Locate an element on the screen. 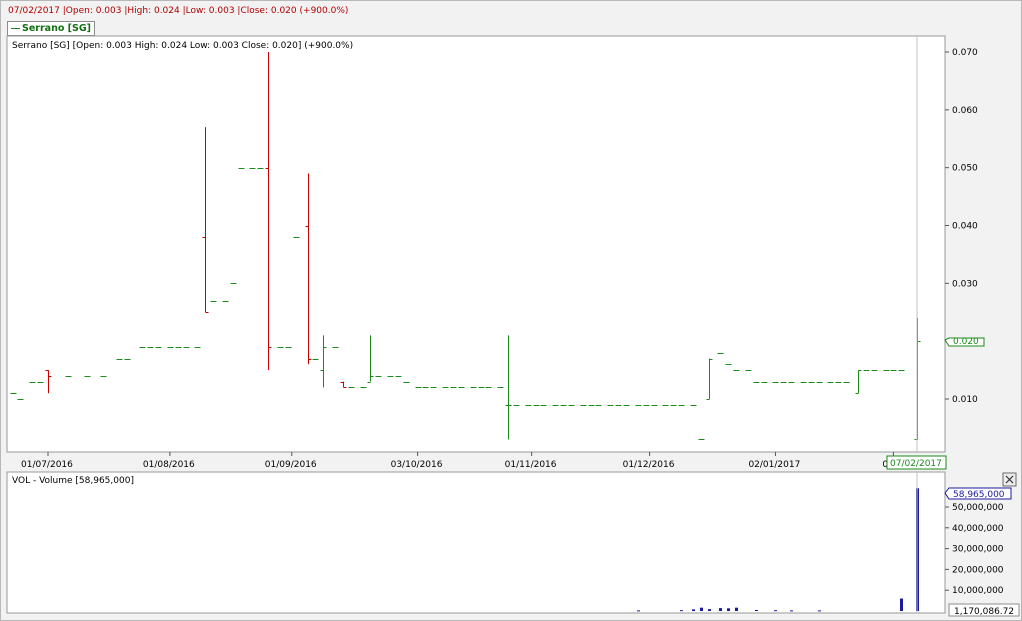  price-y-ticks: 0.070 0.060 0.050 0.040 0.030 0.020 0.010 is located at coordinates (961, 226).